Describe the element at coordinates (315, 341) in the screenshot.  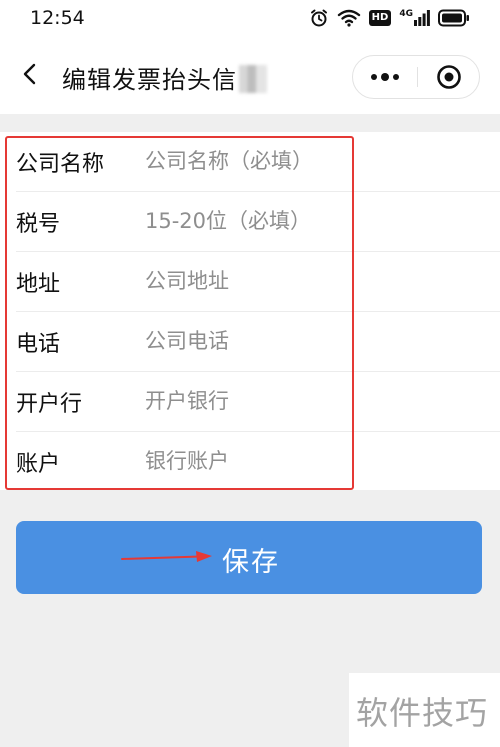
I see `phone-input` at that location.